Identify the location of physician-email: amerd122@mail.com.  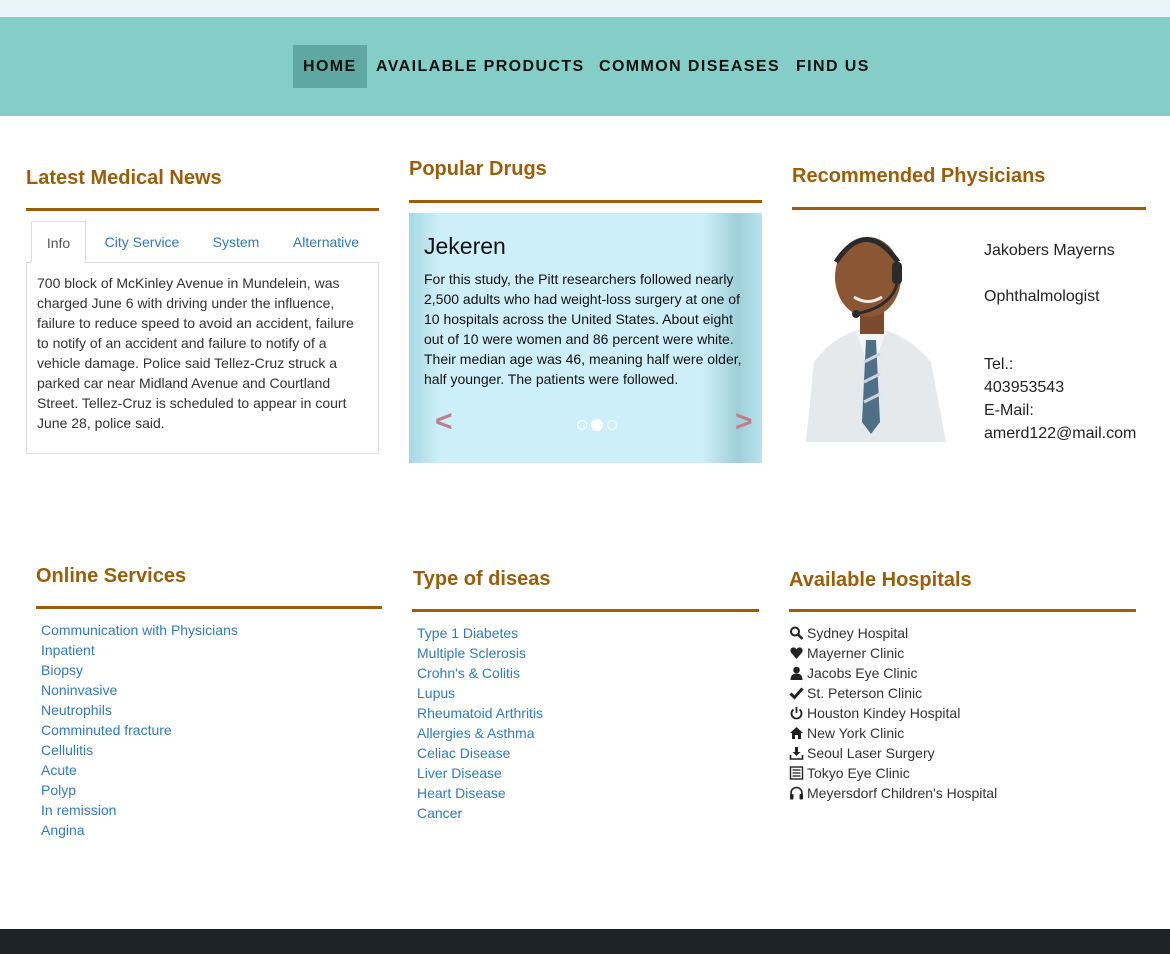
(1060, 433).